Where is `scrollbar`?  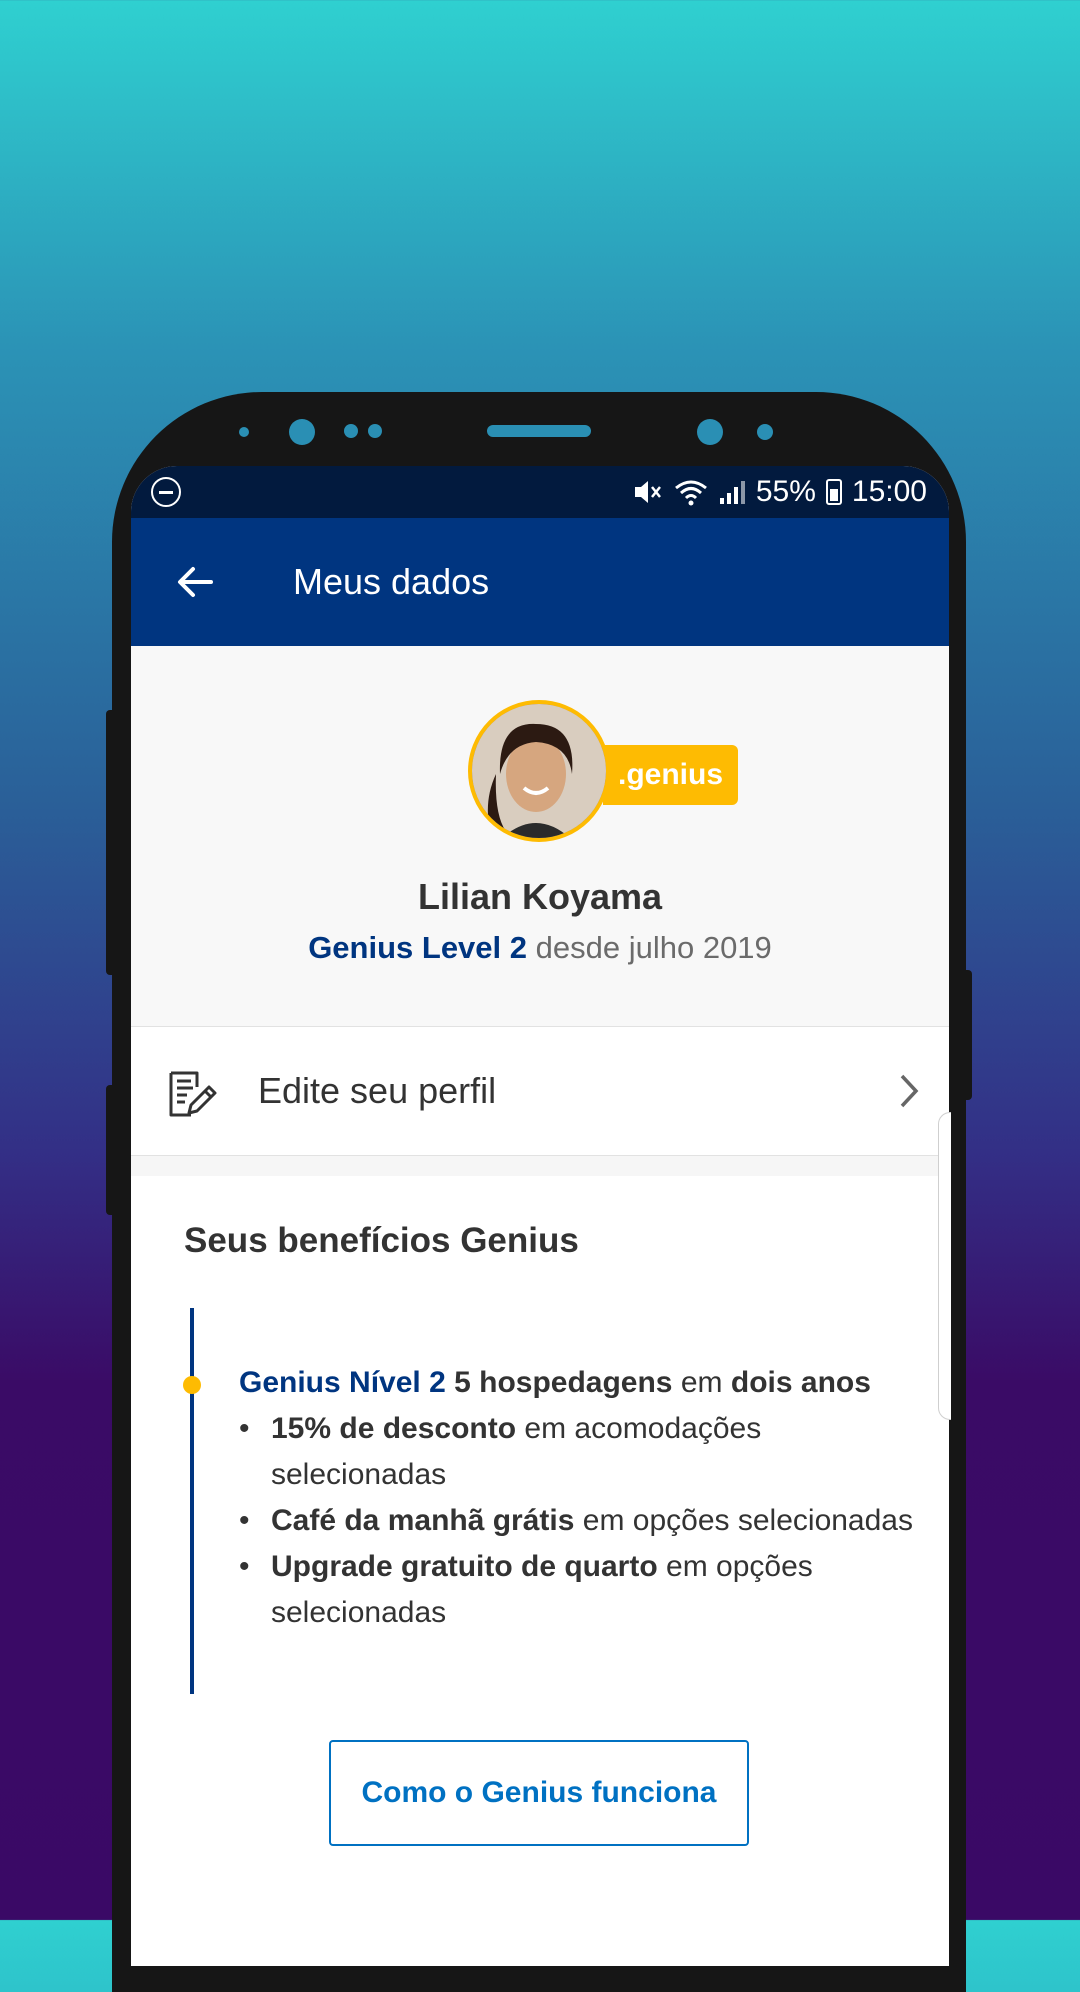
scrollbar is located at coordinates (944, 1266).